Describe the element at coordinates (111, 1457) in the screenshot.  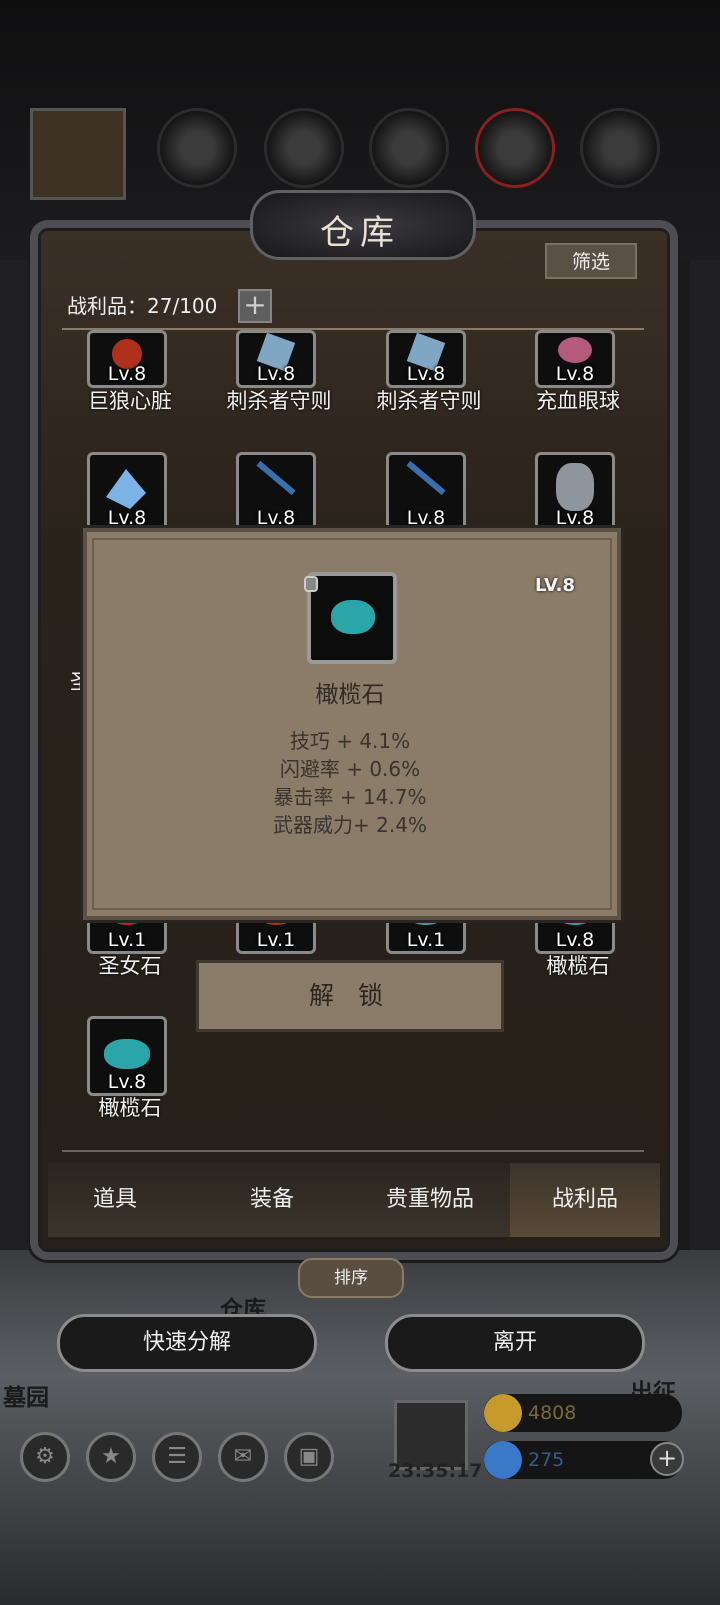
I see `star-icon: ★` at that location.